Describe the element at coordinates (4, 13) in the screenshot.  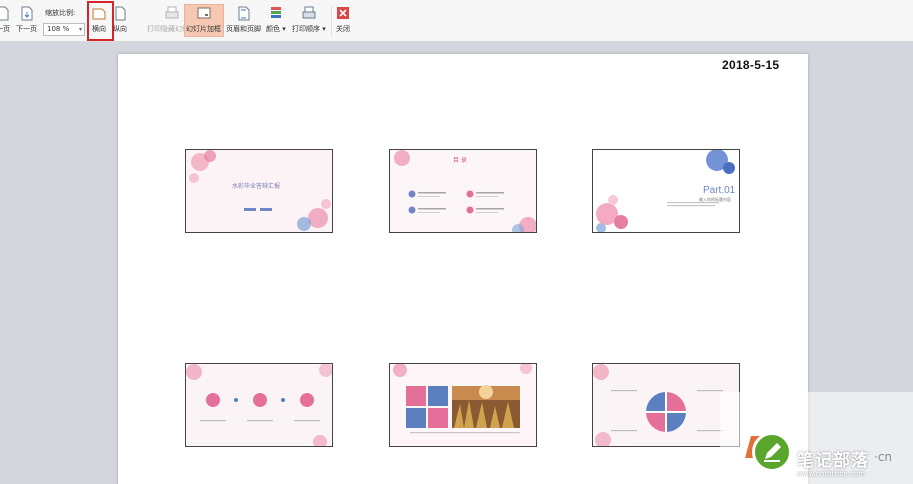
I see `page-icon` at that location.